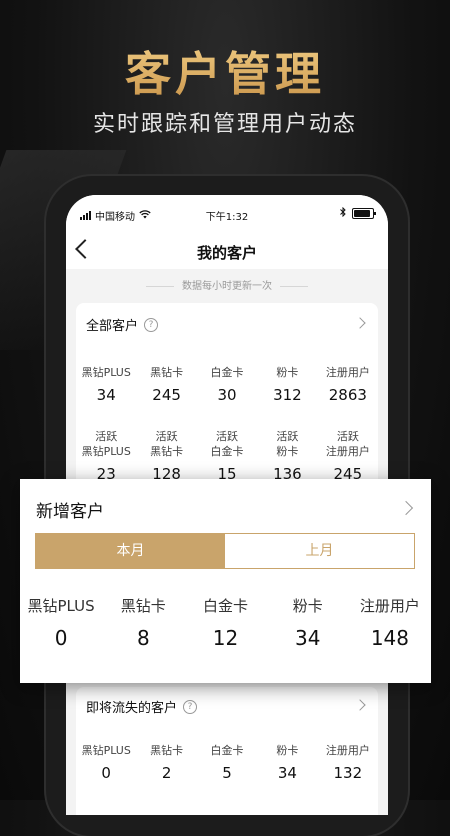 This screenshot has height=836, width=450. Describe the element at coordinates (130, 551) in the screenshot. I see `tab-this-month: 本月` at that location.